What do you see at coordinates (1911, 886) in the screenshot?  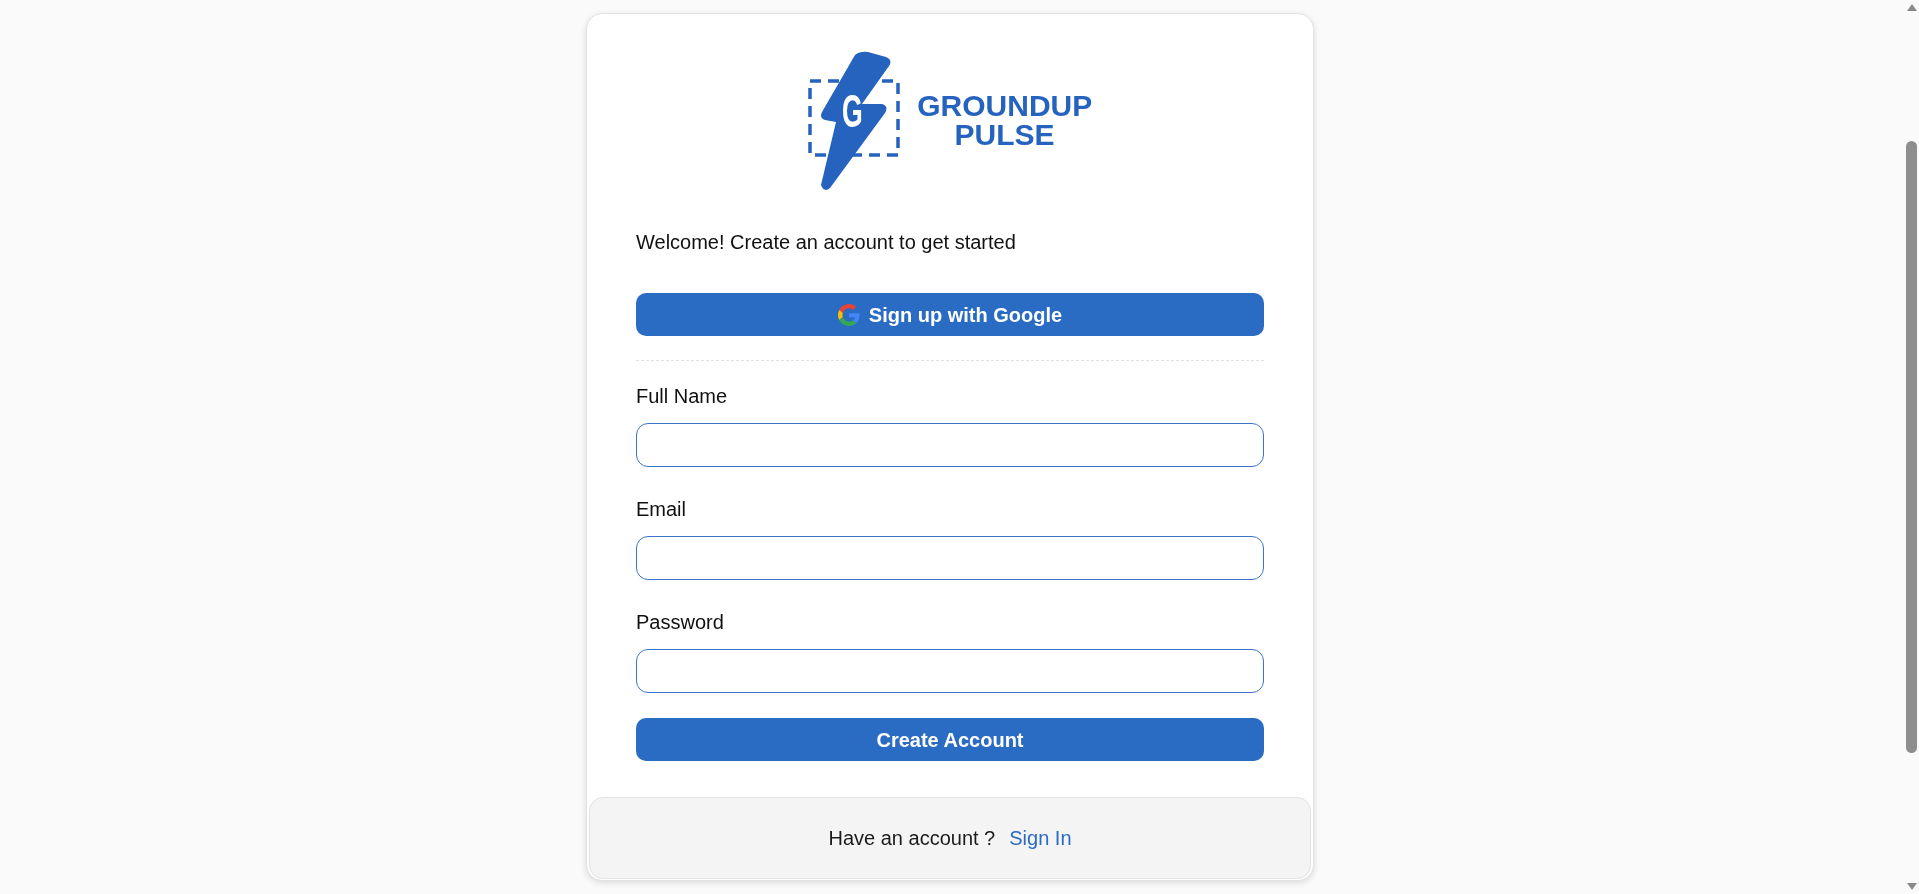 I see `scroll-down-arrow-icon` at bounding box center [1911, 886].